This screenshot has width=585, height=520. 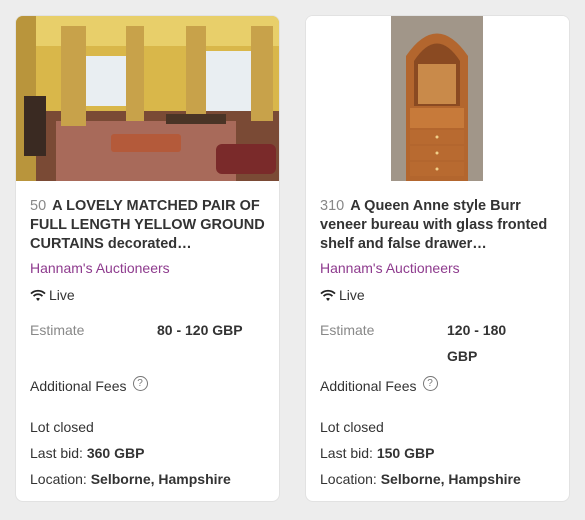 I want to click on estimate-value: 80 - 120 GBP, so click(x=200, y=330).